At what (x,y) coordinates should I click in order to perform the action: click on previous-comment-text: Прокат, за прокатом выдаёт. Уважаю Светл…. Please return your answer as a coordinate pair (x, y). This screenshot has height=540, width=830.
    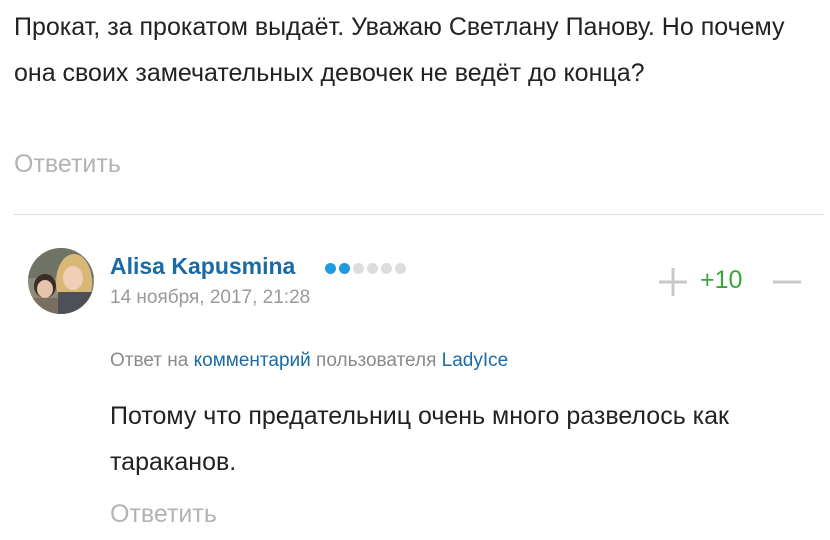
    Looking at the image, I should click on (399, 50).